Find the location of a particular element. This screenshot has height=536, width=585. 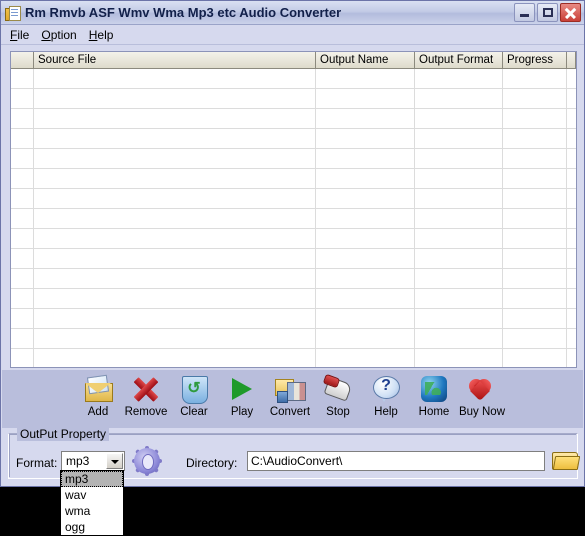

help-question-icon: ? is located at coordinates (386, 389).